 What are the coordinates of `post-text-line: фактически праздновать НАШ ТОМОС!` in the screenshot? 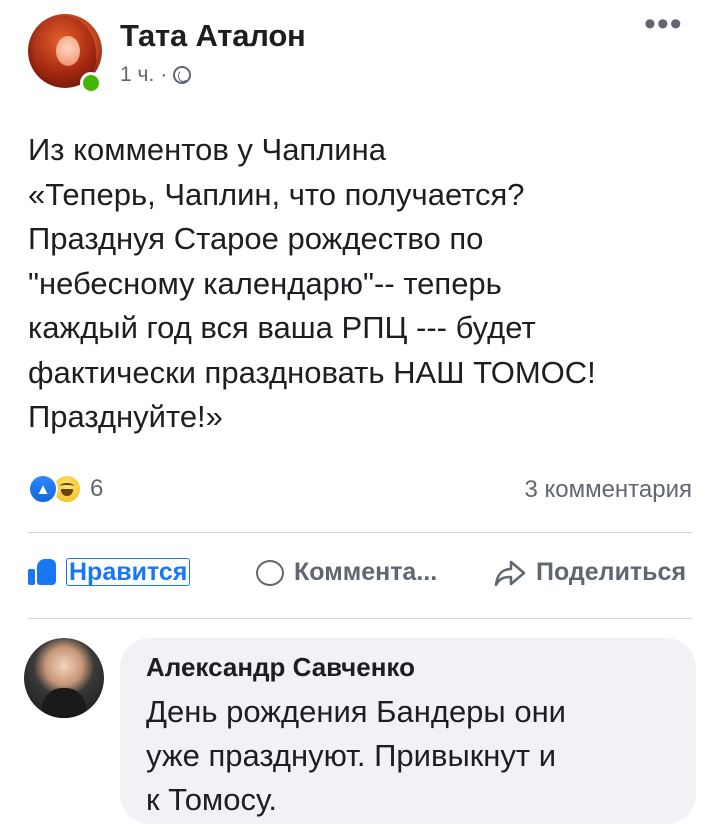 It's located at (312, 372).